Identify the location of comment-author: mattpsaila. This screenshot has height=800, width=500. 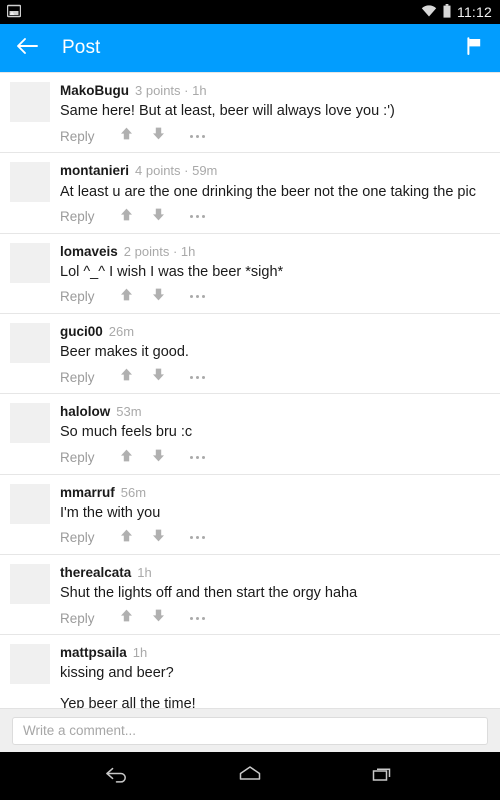
(93, 653).